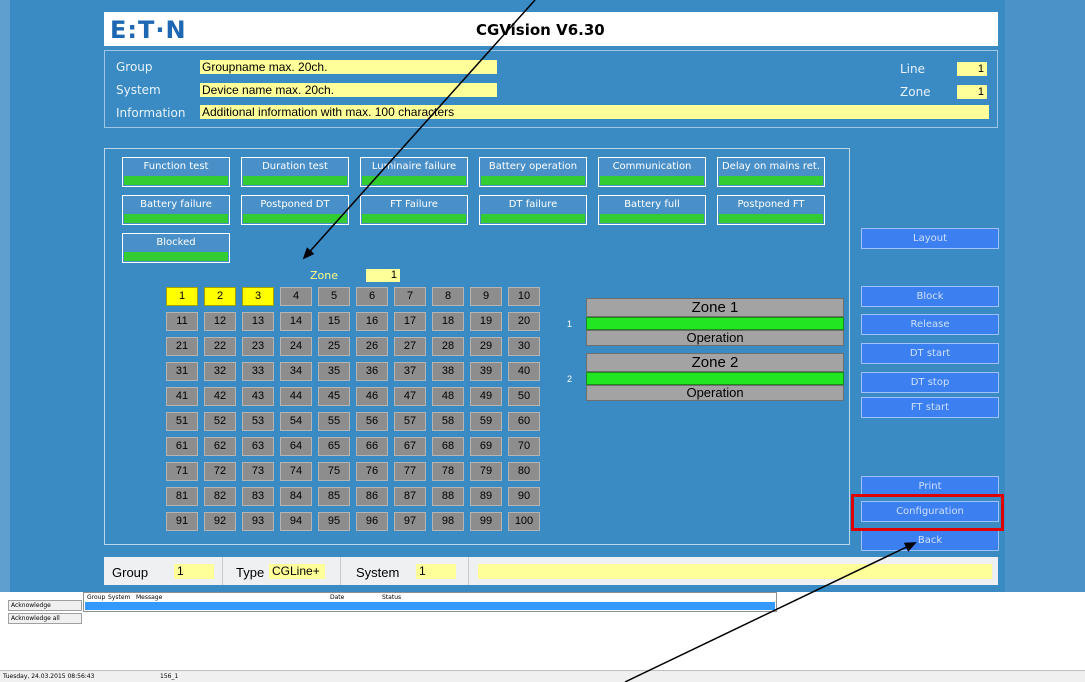 The image size is (1085, 682). I want to click on dt-stop-button: DT stop, so click(930, 382).